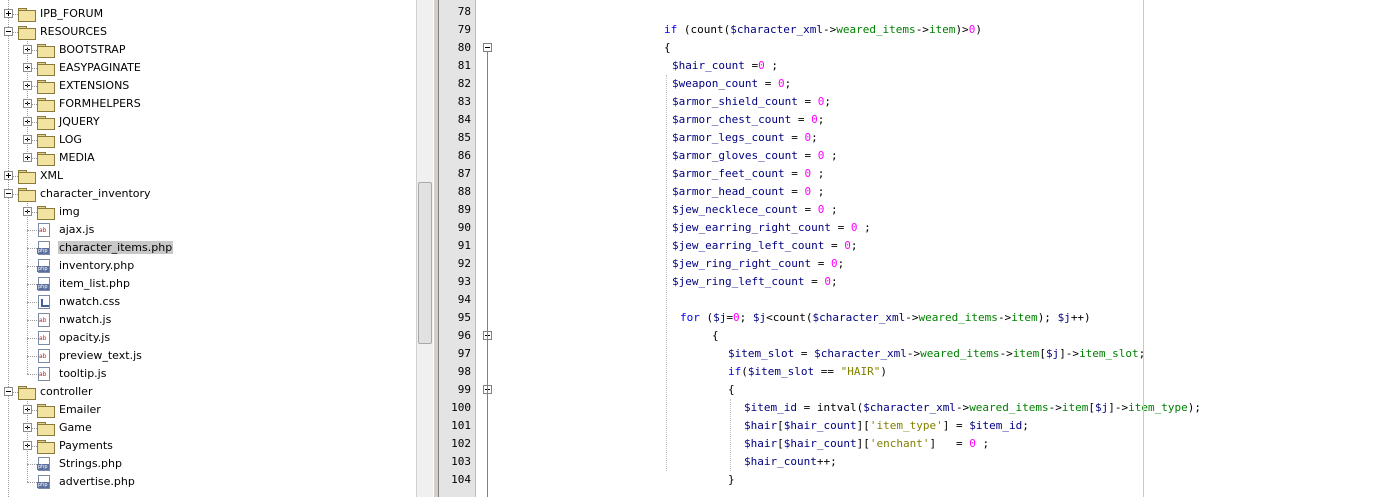 Image resolution: width=1388 pixels, height=497 pixels. Describe the element at coordinates (190, 212) in the screenshot. I see `tree-folder-item: img` at that location.